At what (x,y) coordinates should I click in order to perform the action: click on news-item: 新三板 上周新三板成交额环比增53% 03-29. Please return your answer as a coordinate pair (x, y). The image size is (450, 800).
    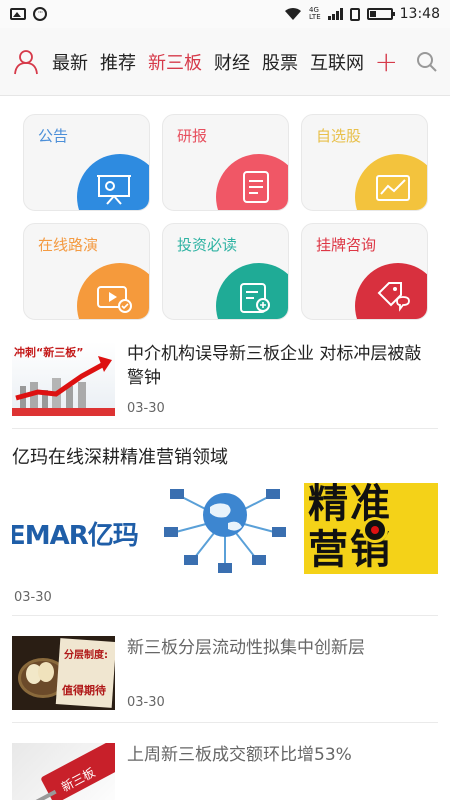
    Looking at the image, I should click on (225, 761).